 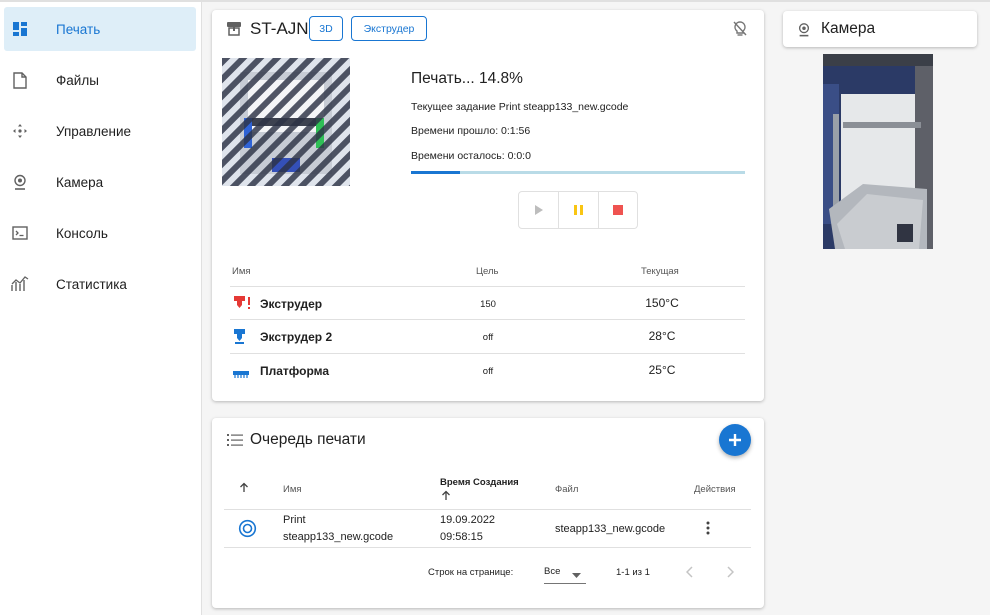 What do you see at coordinates (467, 78) in the screenshot?
I see `print-status: Печать... 14.8%` at bounding box center [467, 78].